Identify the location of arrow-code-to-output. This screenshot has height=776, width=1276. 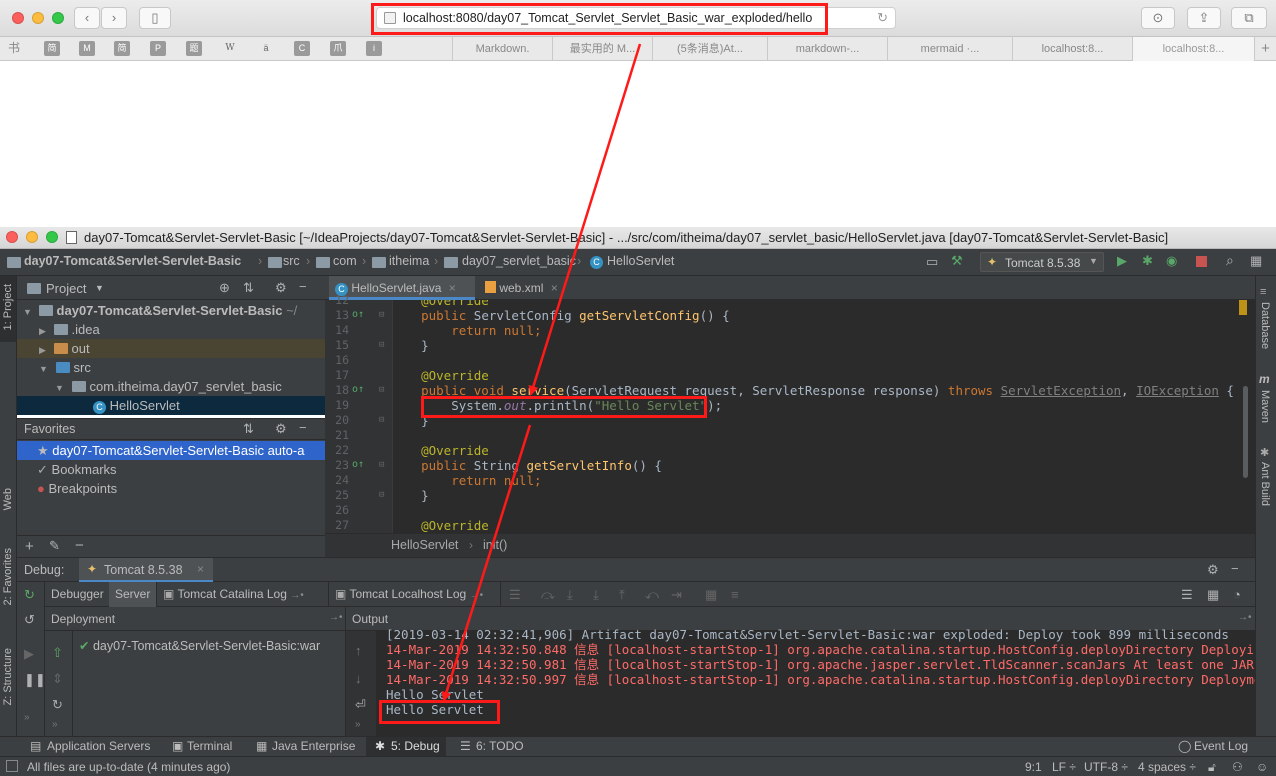
(486, 563).